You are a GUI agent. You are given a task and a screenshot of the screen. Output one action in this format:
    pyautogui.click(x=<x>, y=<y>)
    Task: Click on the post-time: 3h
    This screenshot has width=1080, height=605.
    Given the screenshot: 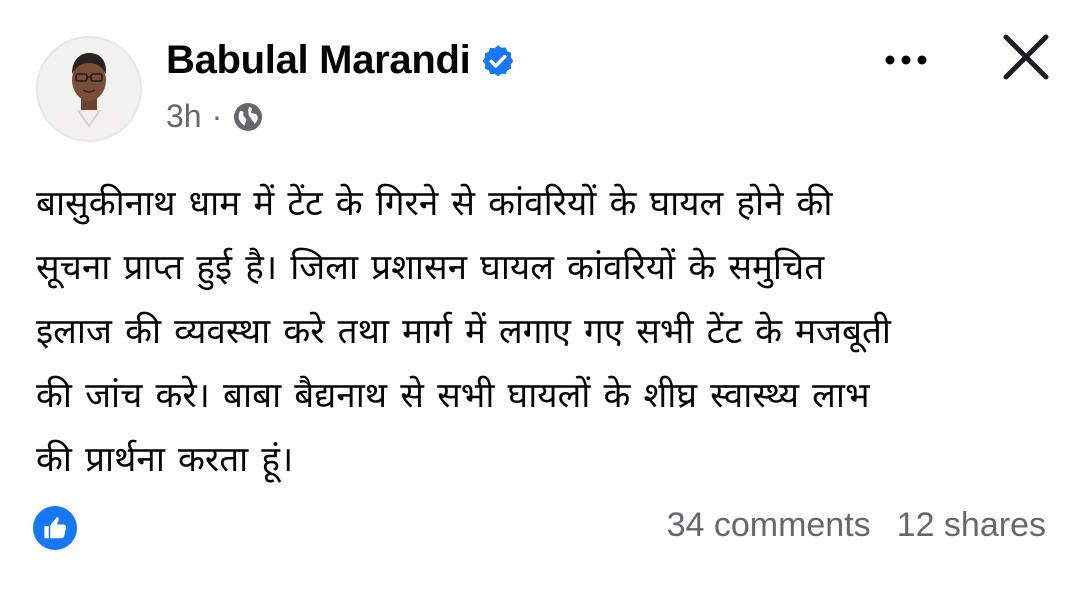 What is the action you would take?
    pyautogui.click(x=184, y=116)
    